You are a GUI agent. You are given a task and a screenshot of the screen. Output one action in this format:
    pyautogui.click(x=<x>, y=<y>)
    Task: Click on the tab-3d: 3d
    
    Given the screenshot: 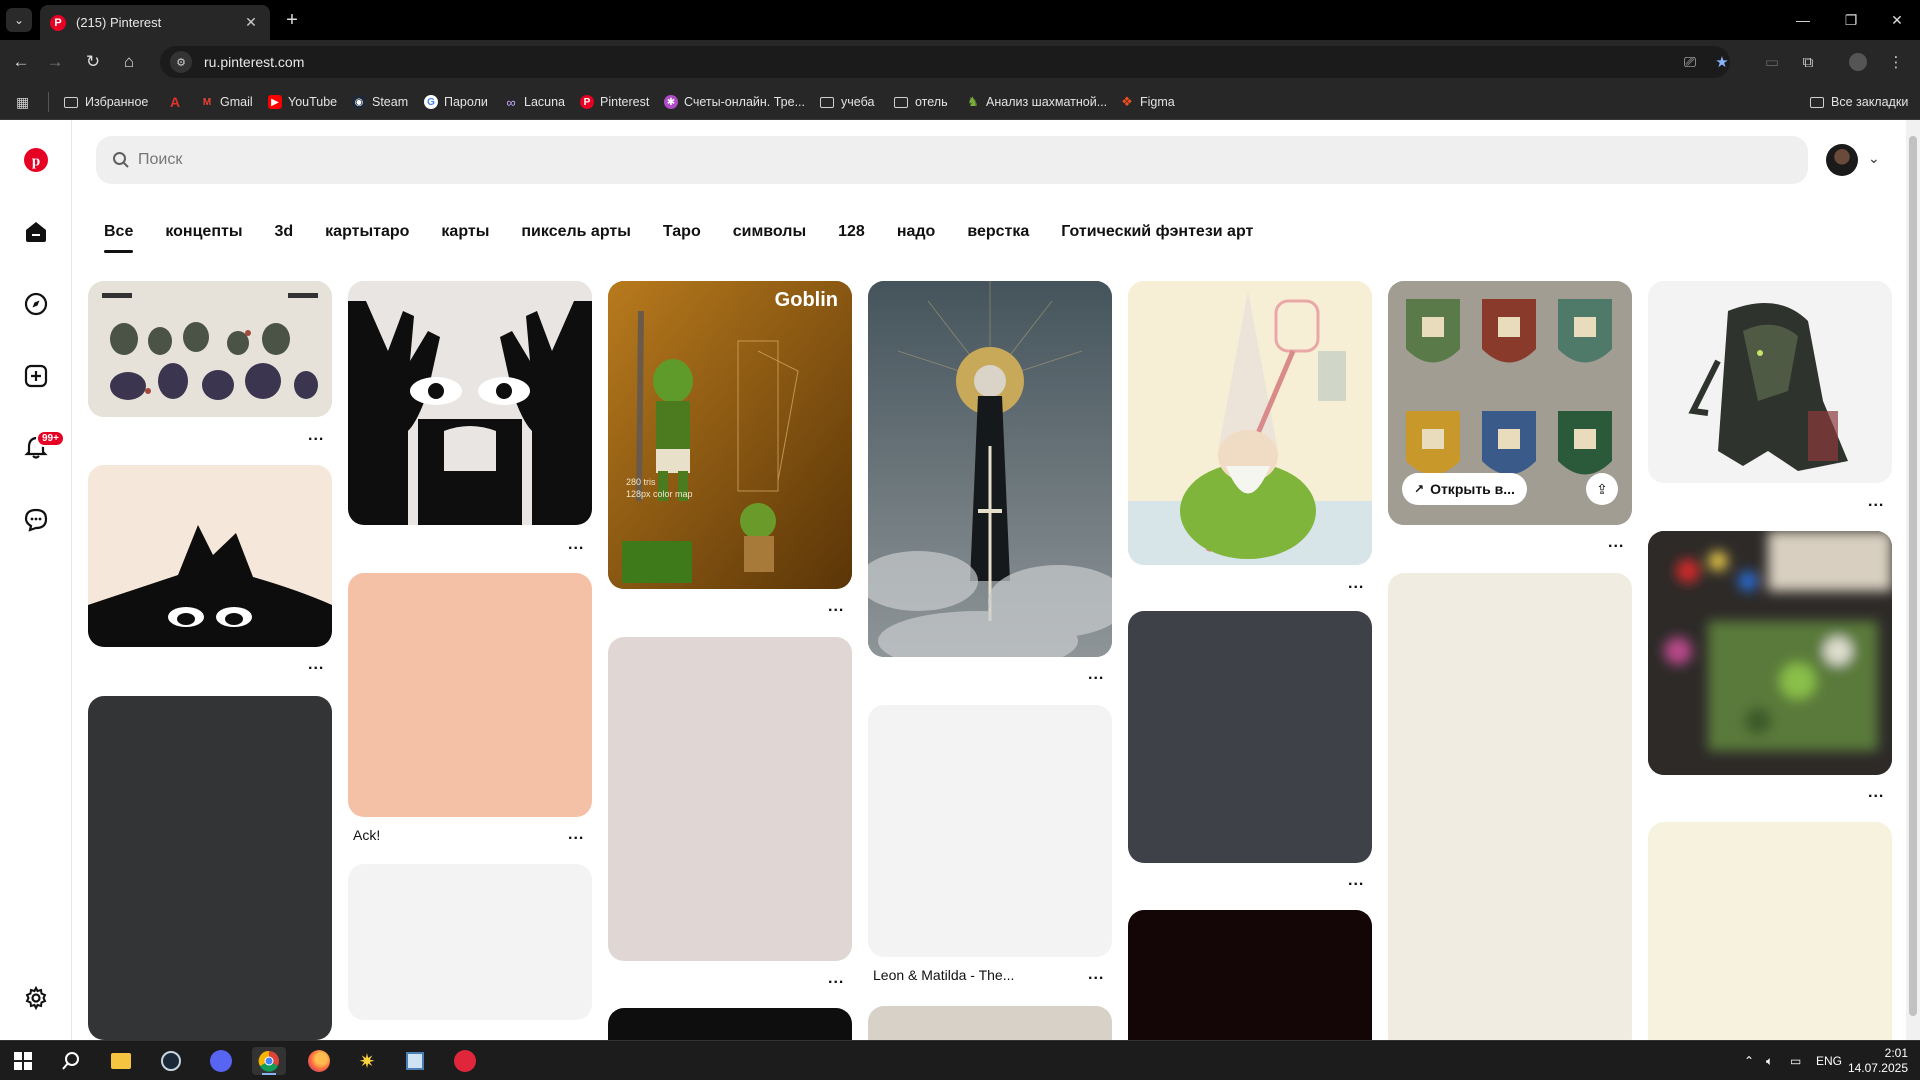 What is the action you would take?
    pyautogui.click(x=284, y=238)
    